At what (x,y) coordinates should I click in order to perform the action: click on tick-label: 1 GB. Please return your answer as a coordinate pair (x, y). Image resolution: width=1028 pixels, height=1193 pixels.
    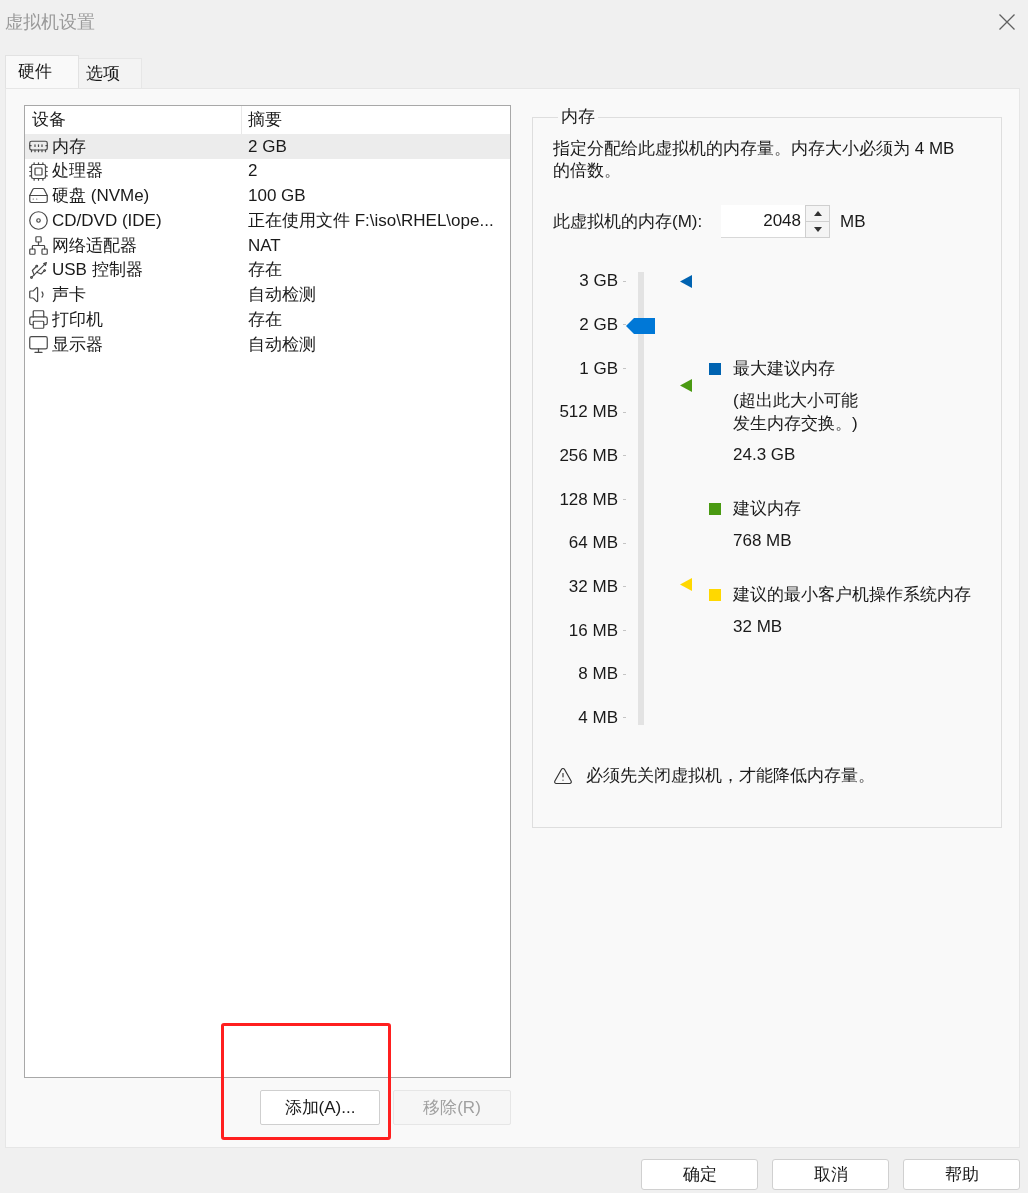
    Looking at the image, I should click on (598, 368).